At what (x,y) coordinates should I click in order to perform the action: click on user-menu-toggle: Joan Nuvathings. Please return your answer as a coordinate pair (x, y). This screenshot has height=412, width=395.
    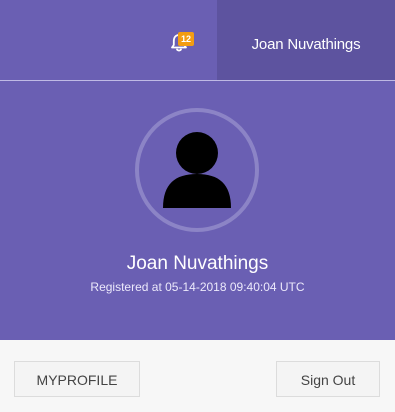
    Looking at the image, I should click on (306, 45).